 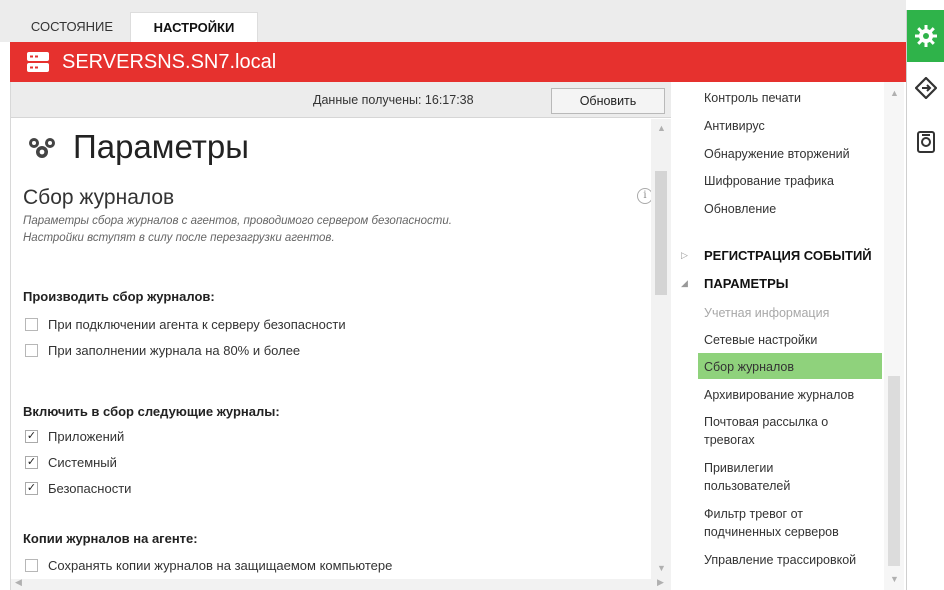 I want to click on nav-item-user-privileges: Привилегии пользователей, so click(x=747, y=477).